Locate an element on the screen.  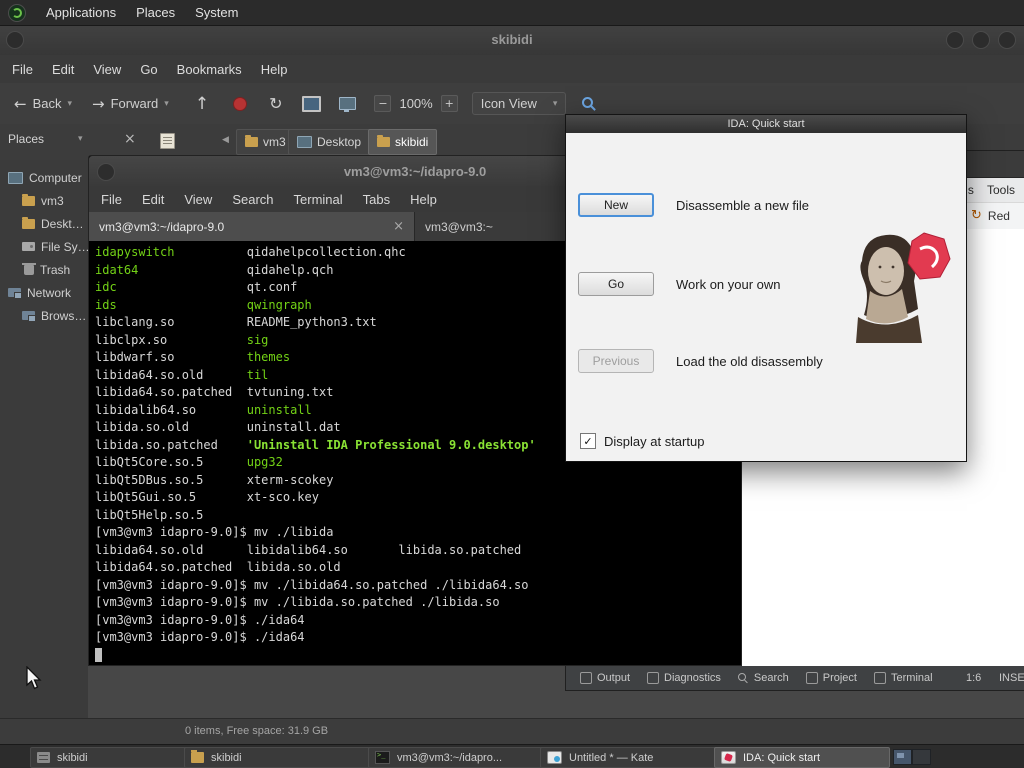
stop-button is located at coordinates (240, 103).